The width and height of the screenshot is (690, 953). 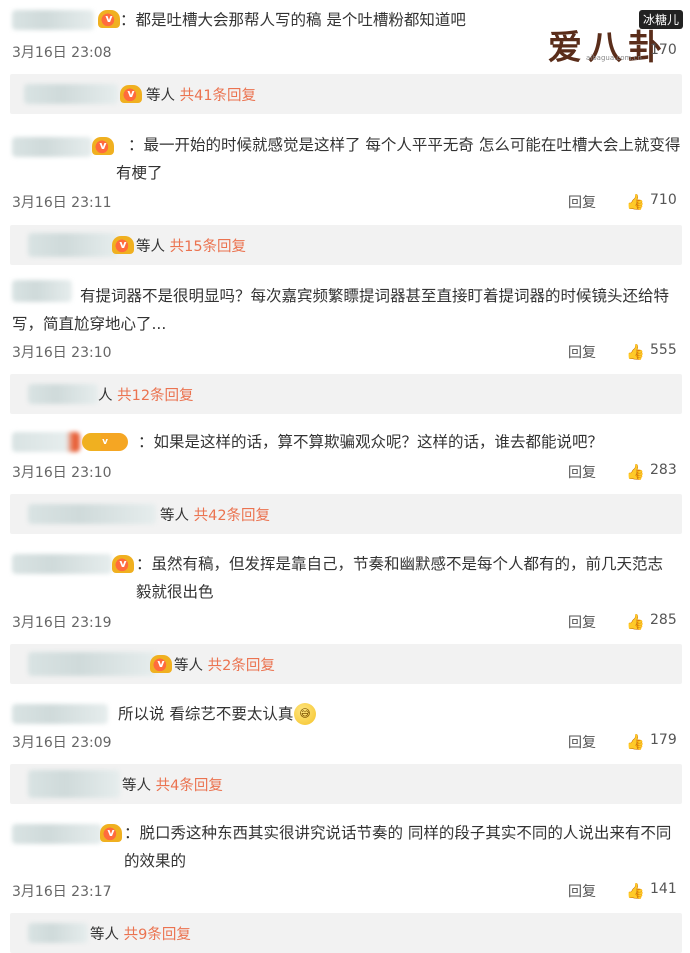 I want to click on sub-reply-box: 等人 共4条回复, so click(x=346, y=784).